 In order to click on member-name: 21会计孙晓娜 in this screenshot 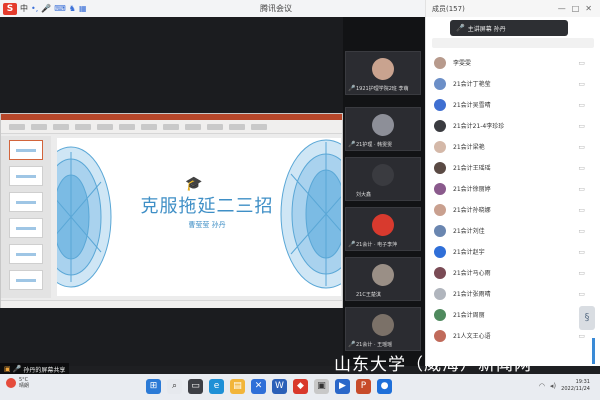, I will do `click(472, 210)`.